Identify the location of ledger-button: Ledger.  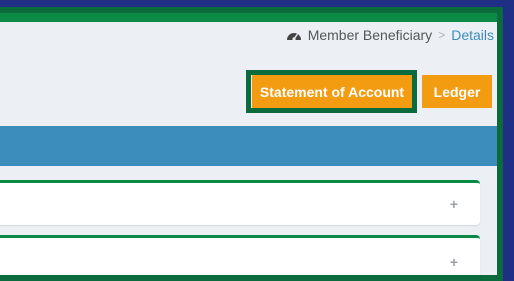
(457, 91).